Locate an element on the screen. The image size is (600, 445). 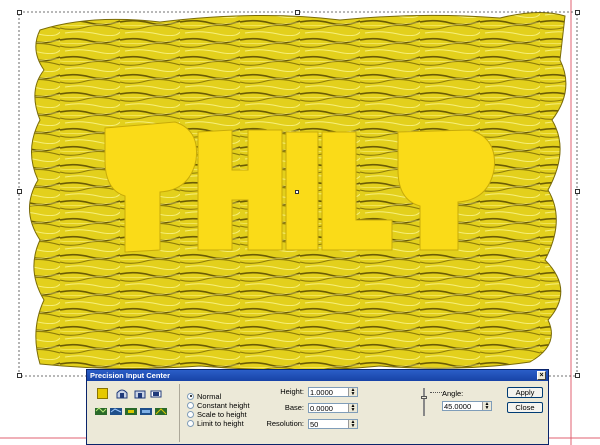
apply-button: Apply is located at coordinates (525, 392).